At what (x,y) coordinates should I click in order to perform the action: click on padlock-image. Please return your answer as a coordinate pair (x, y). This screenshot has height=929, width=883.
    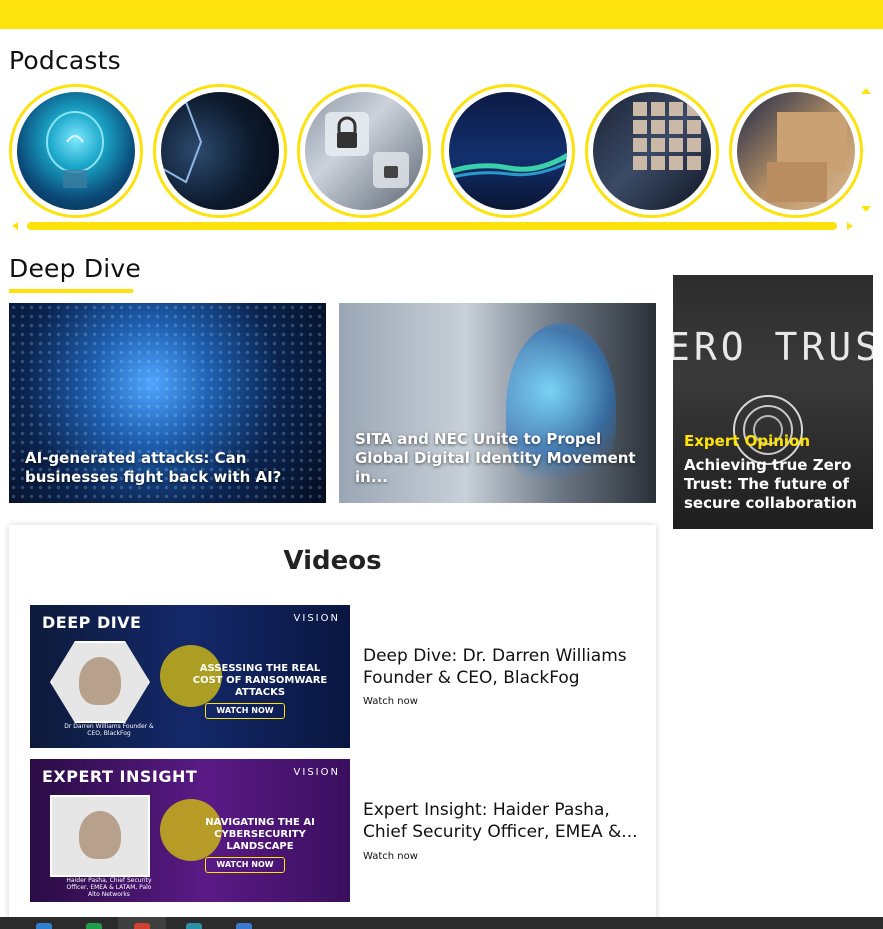
    Looking at the image, I should click on (364, 151).